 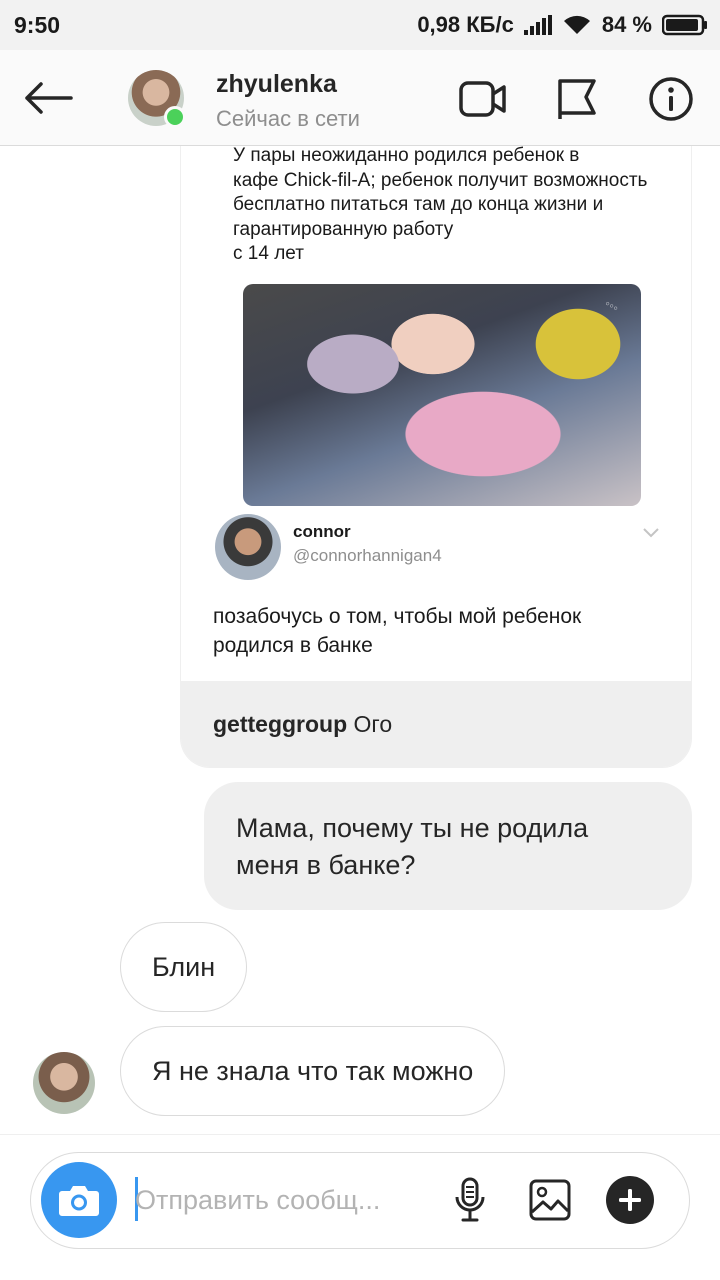 I want to click on chat-header: zhyulenka Сейчас в сети, so click(x=360, y=98).